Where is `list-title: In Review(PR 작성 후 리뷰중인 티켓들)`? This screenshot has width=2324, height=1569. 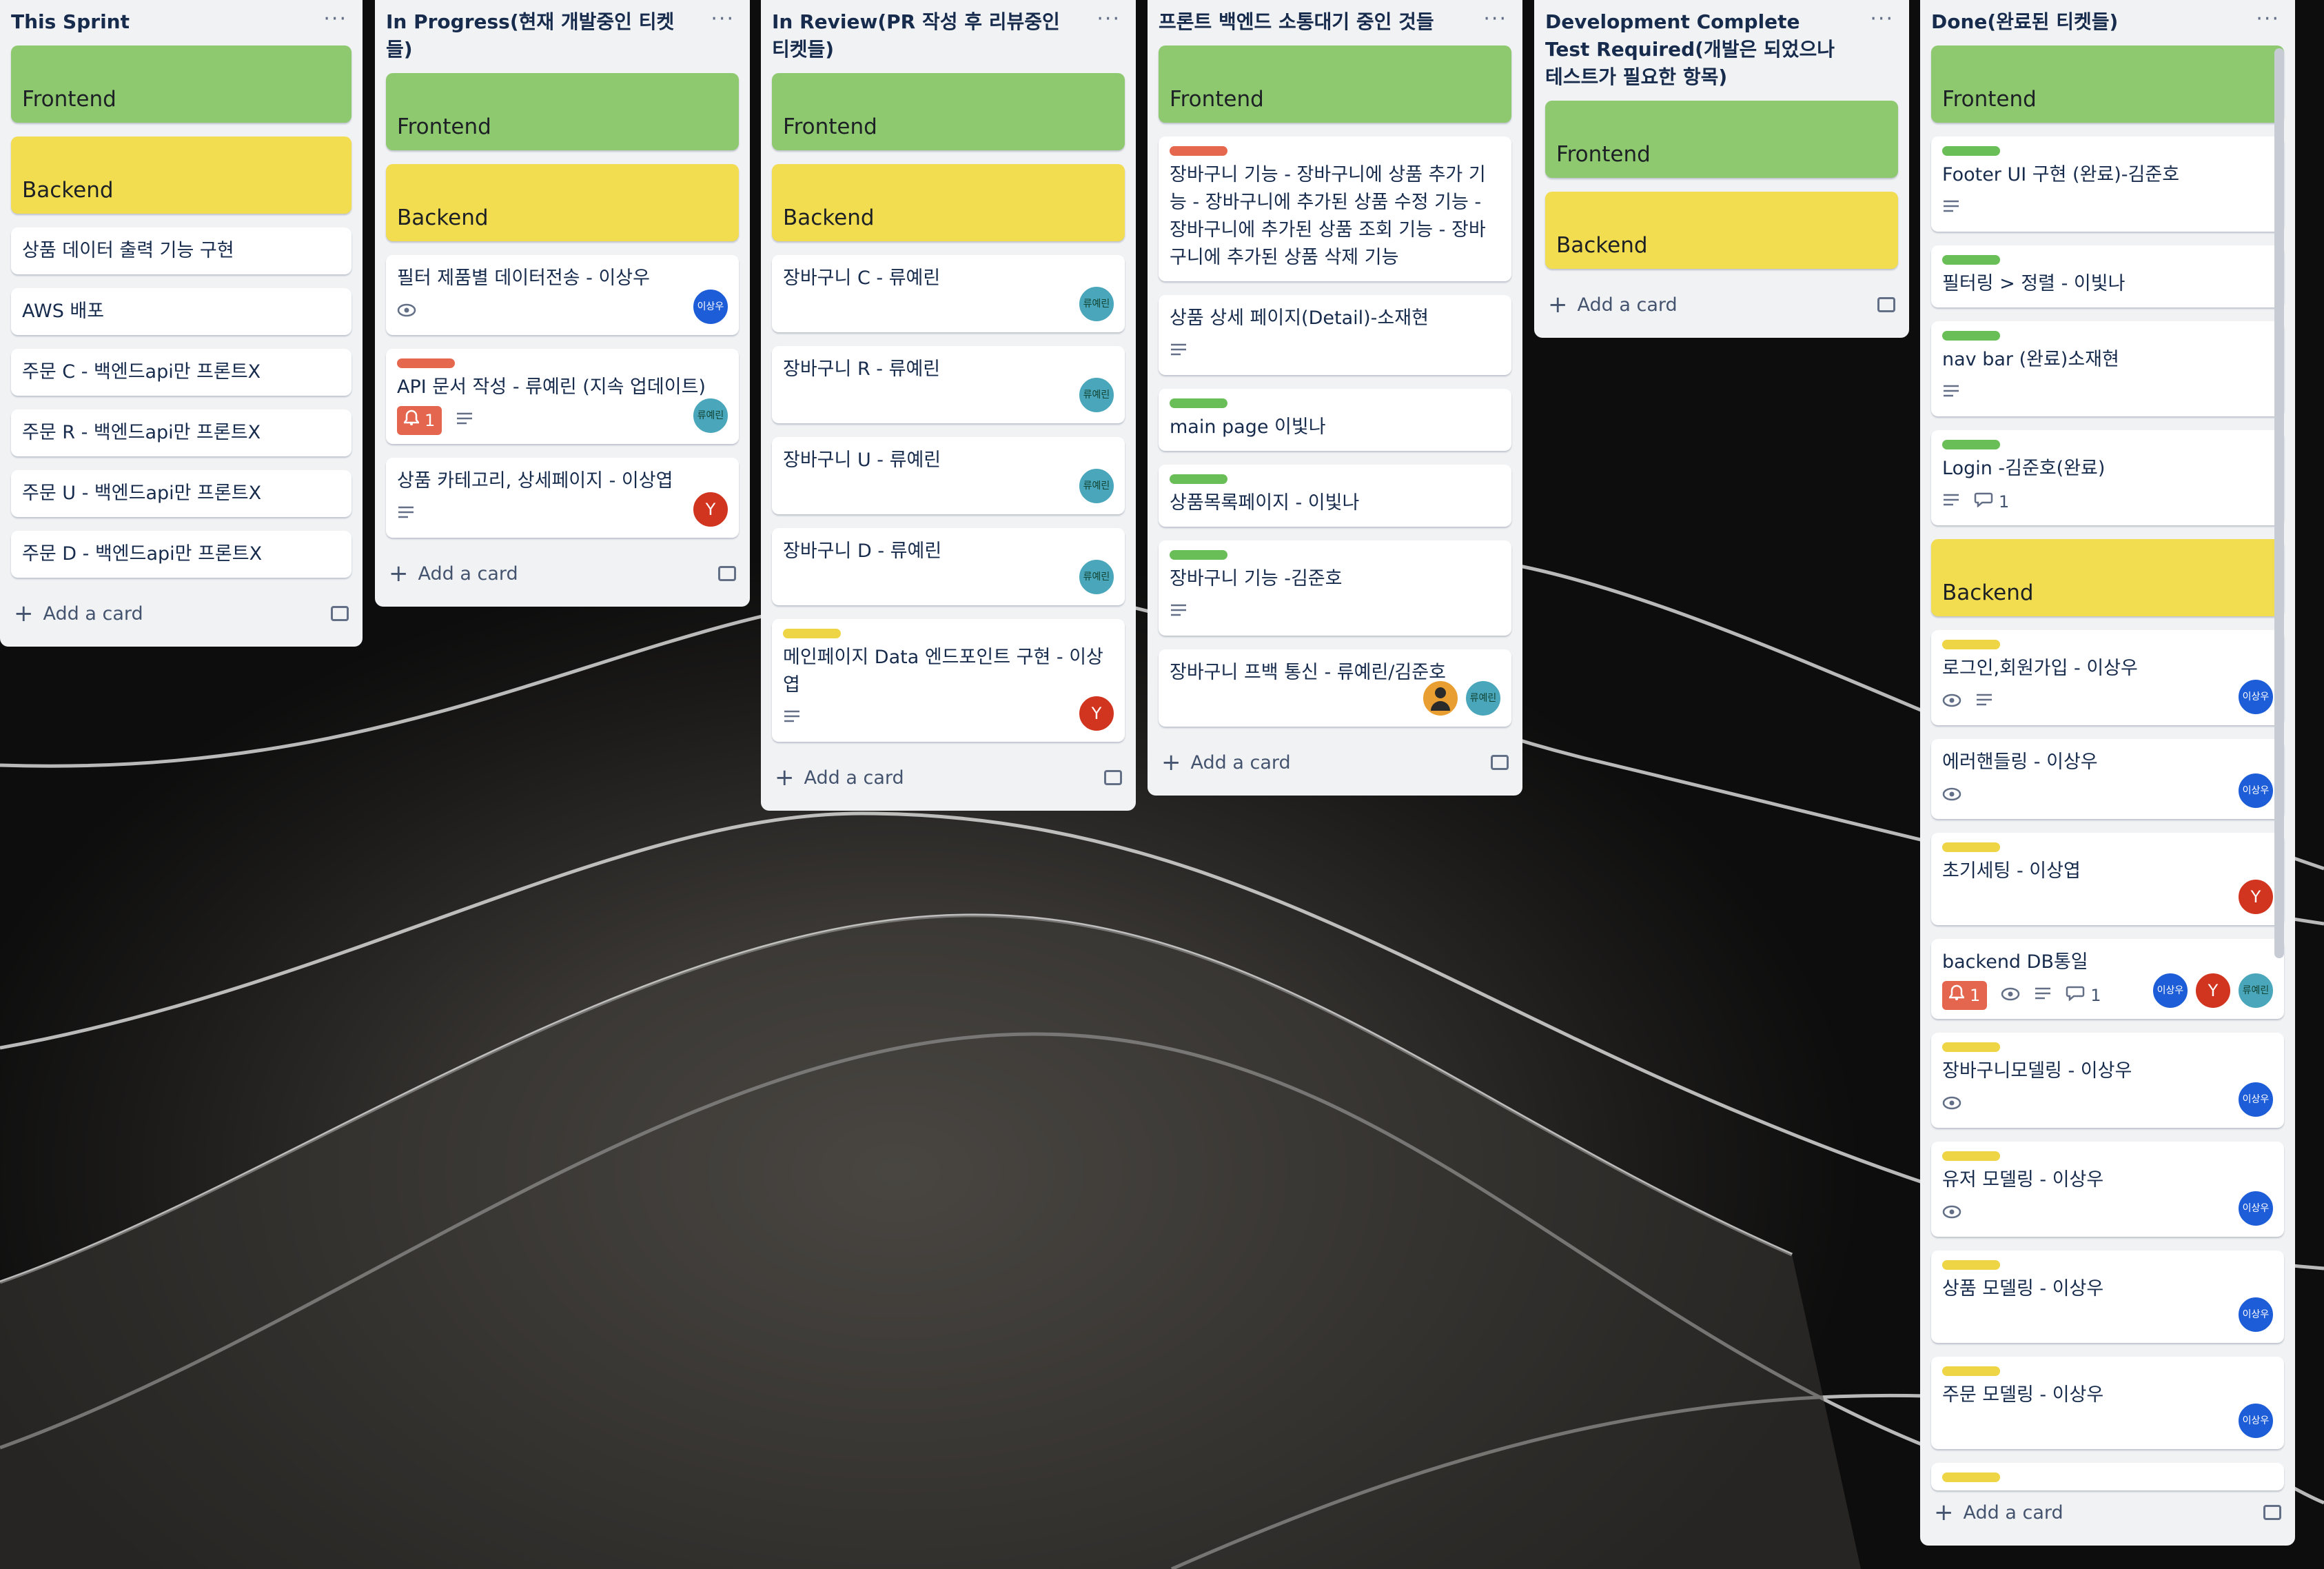 list-title: In Review(PR 작성 후 리뷰중인 티켓들) is located at coordinates (949, 35).